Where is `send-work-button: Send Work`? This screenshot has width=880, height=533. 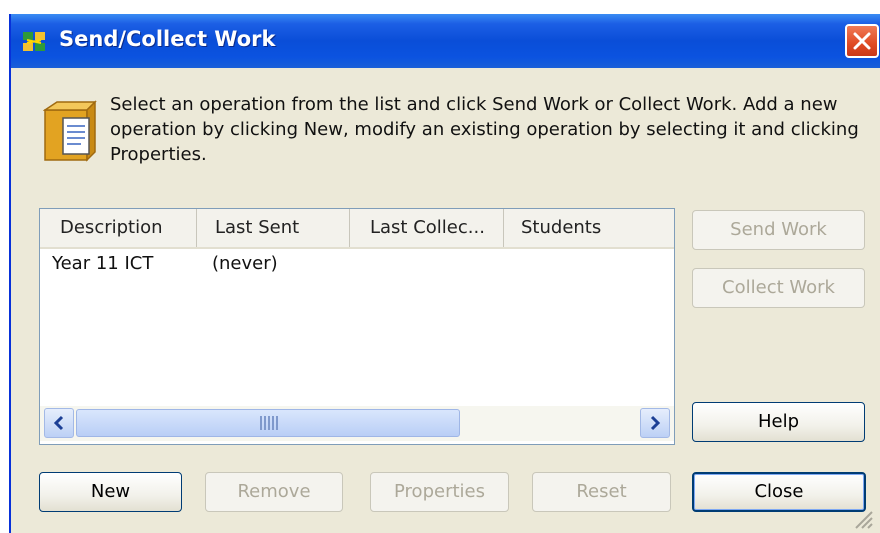 send-work-button: Send Work is located at coordinates (778, 230).